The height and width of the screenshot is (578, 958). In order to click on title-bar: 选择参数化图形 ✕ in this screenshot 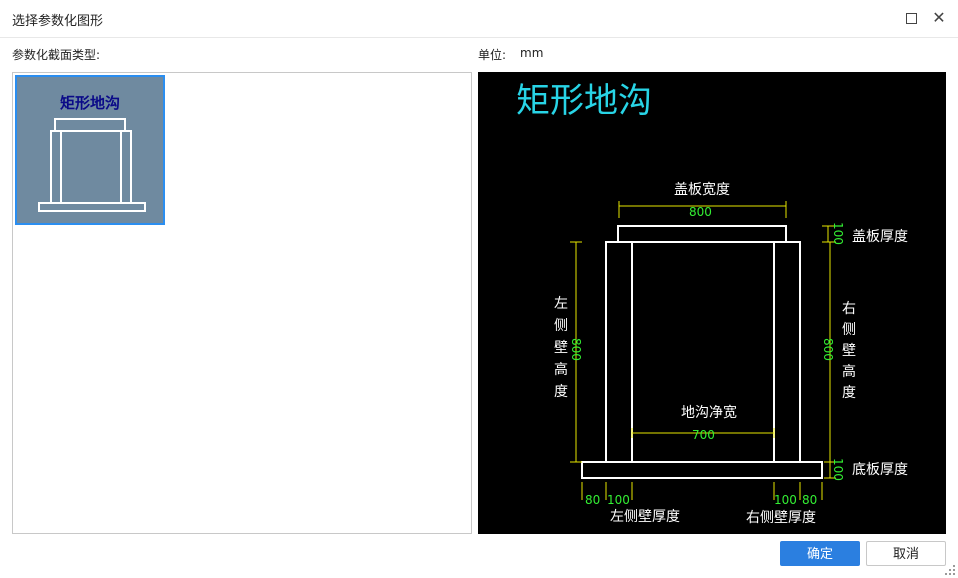, I will do `click(479, 19)`.